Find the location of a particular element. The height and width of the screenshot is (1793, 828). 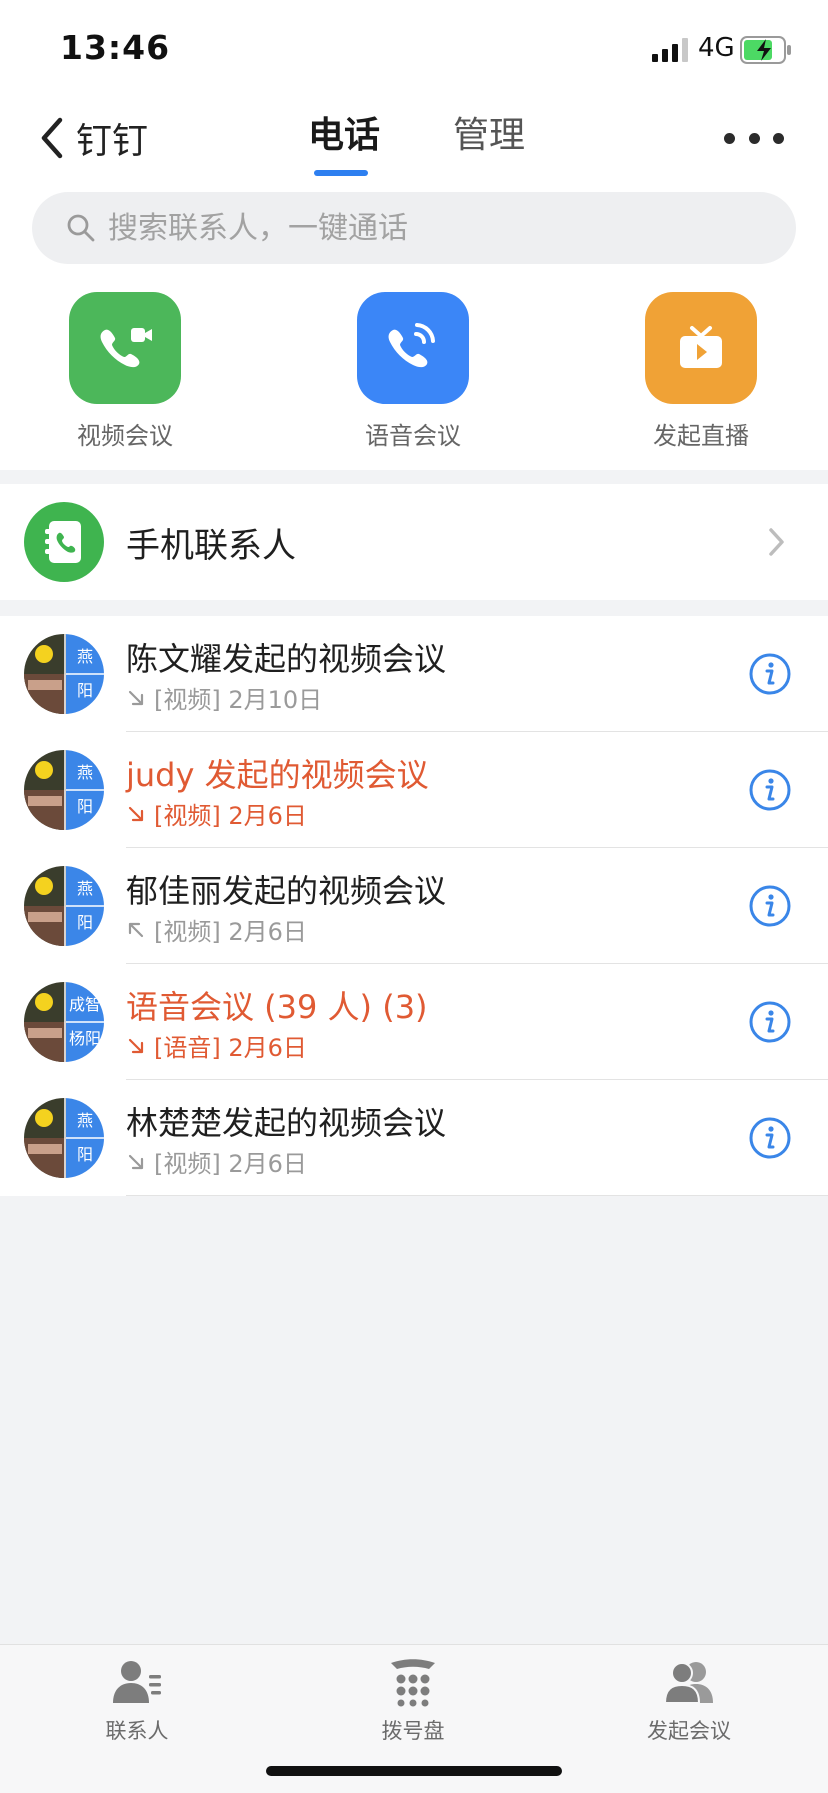

quick-action-label: 发起直播 is located at coordinates (701, 436).